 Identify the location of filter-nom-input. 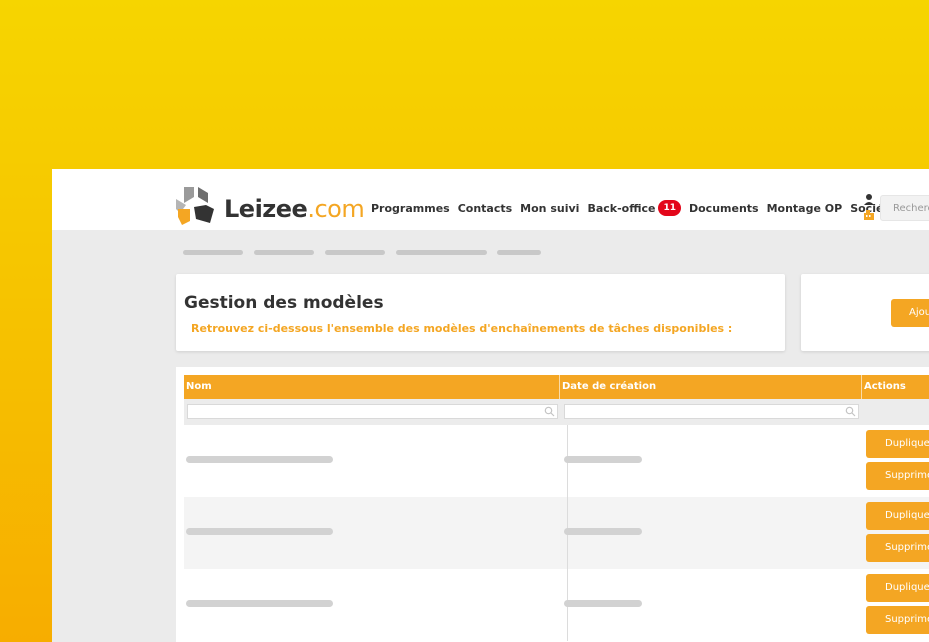
(372, 411).